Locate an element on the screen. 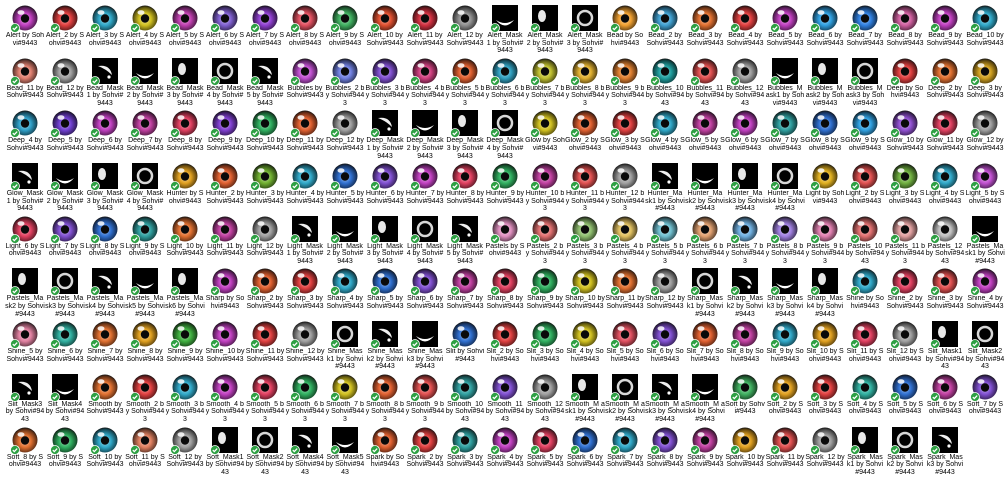 The height and width of the screenshot is (482, 1005). file-item: Bead_2 by Sohvi#9443 is located at coordinates (665, 26).